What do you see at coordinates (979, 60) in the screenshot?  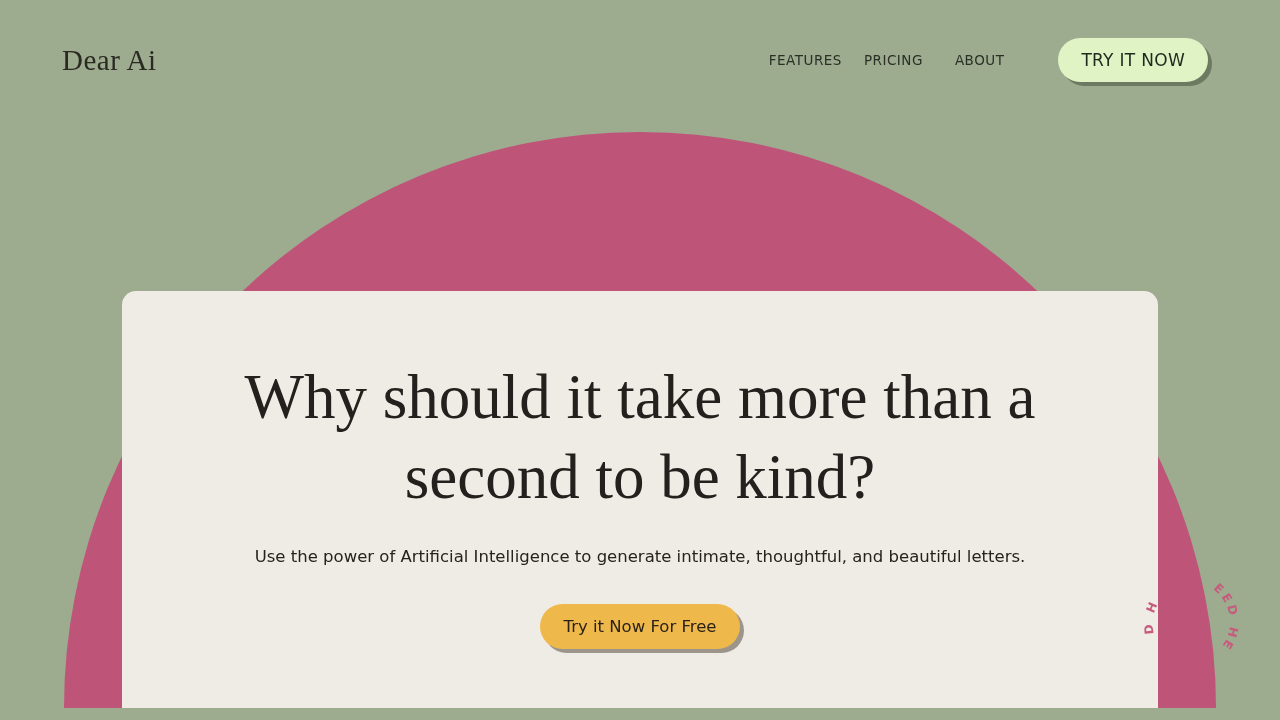 I see `nav-link: ABOUT` at bounding box center [979, 60].